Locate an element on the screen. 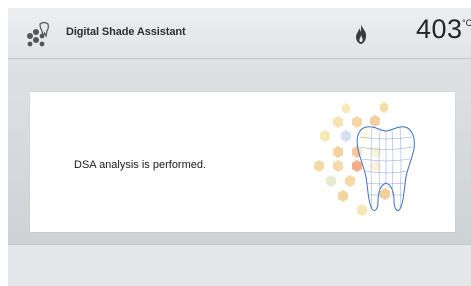  page-title: Digital Shade Assistant is located at coordinates (126, 32).